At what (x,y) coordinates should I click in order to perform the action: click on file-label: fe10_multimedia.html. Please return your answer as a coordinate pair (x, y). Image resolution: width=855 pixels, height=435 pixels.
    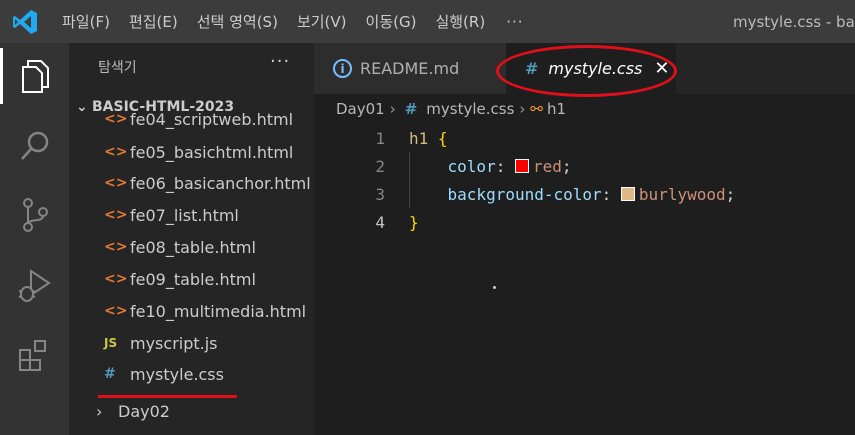
    Looking at the image, I should click on (218, 311).